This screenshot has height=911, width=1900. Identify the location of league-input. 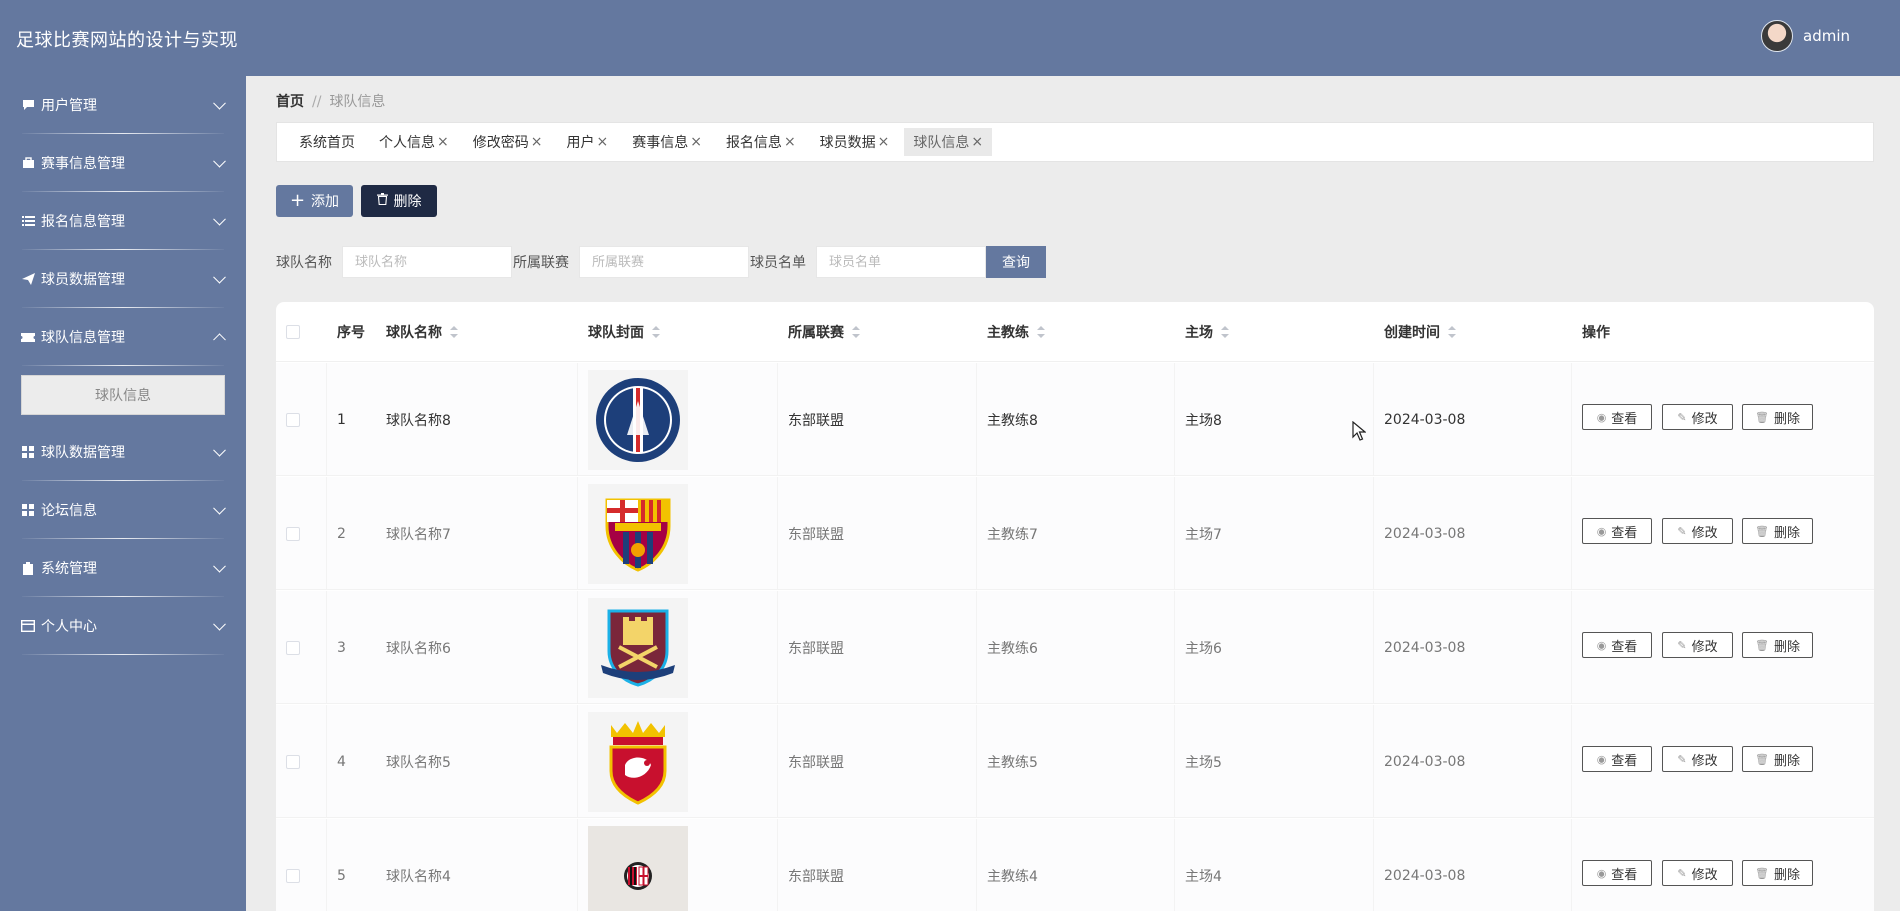
(664, 262).